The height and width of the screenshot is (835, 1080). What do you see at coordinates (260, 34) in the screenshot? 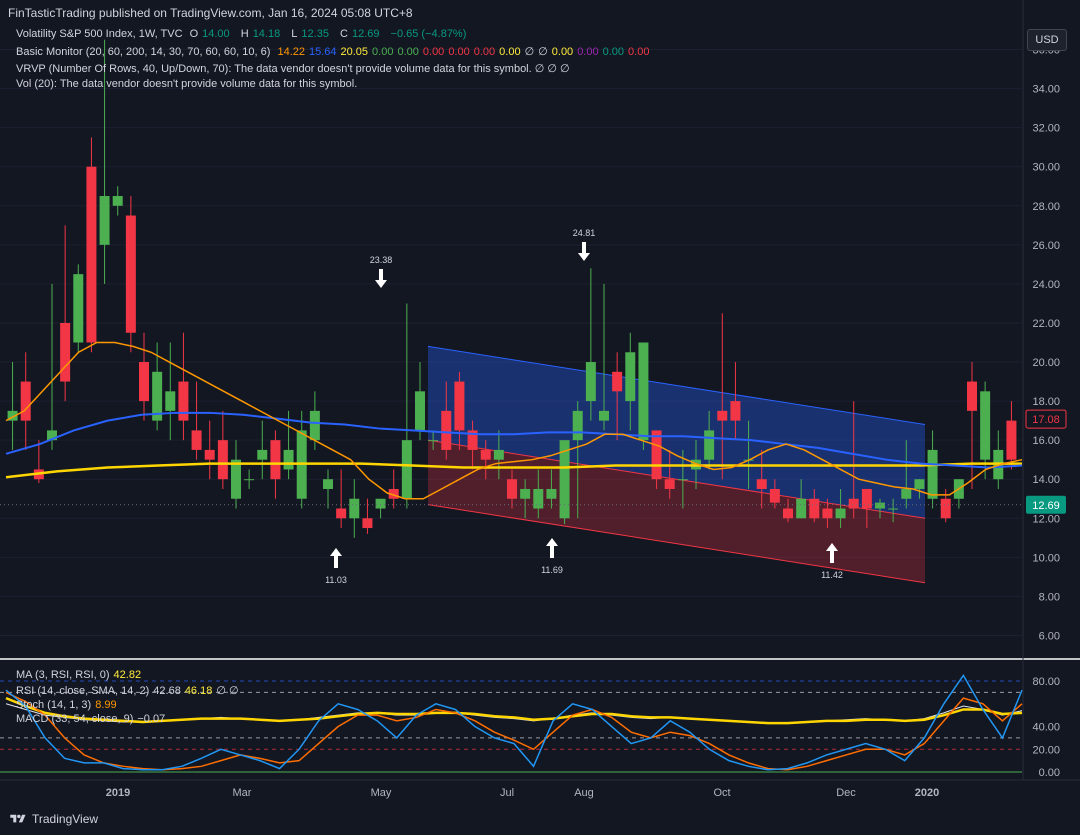
I see `ohlc-high: H 14.18` at bounding box center [260, 34].